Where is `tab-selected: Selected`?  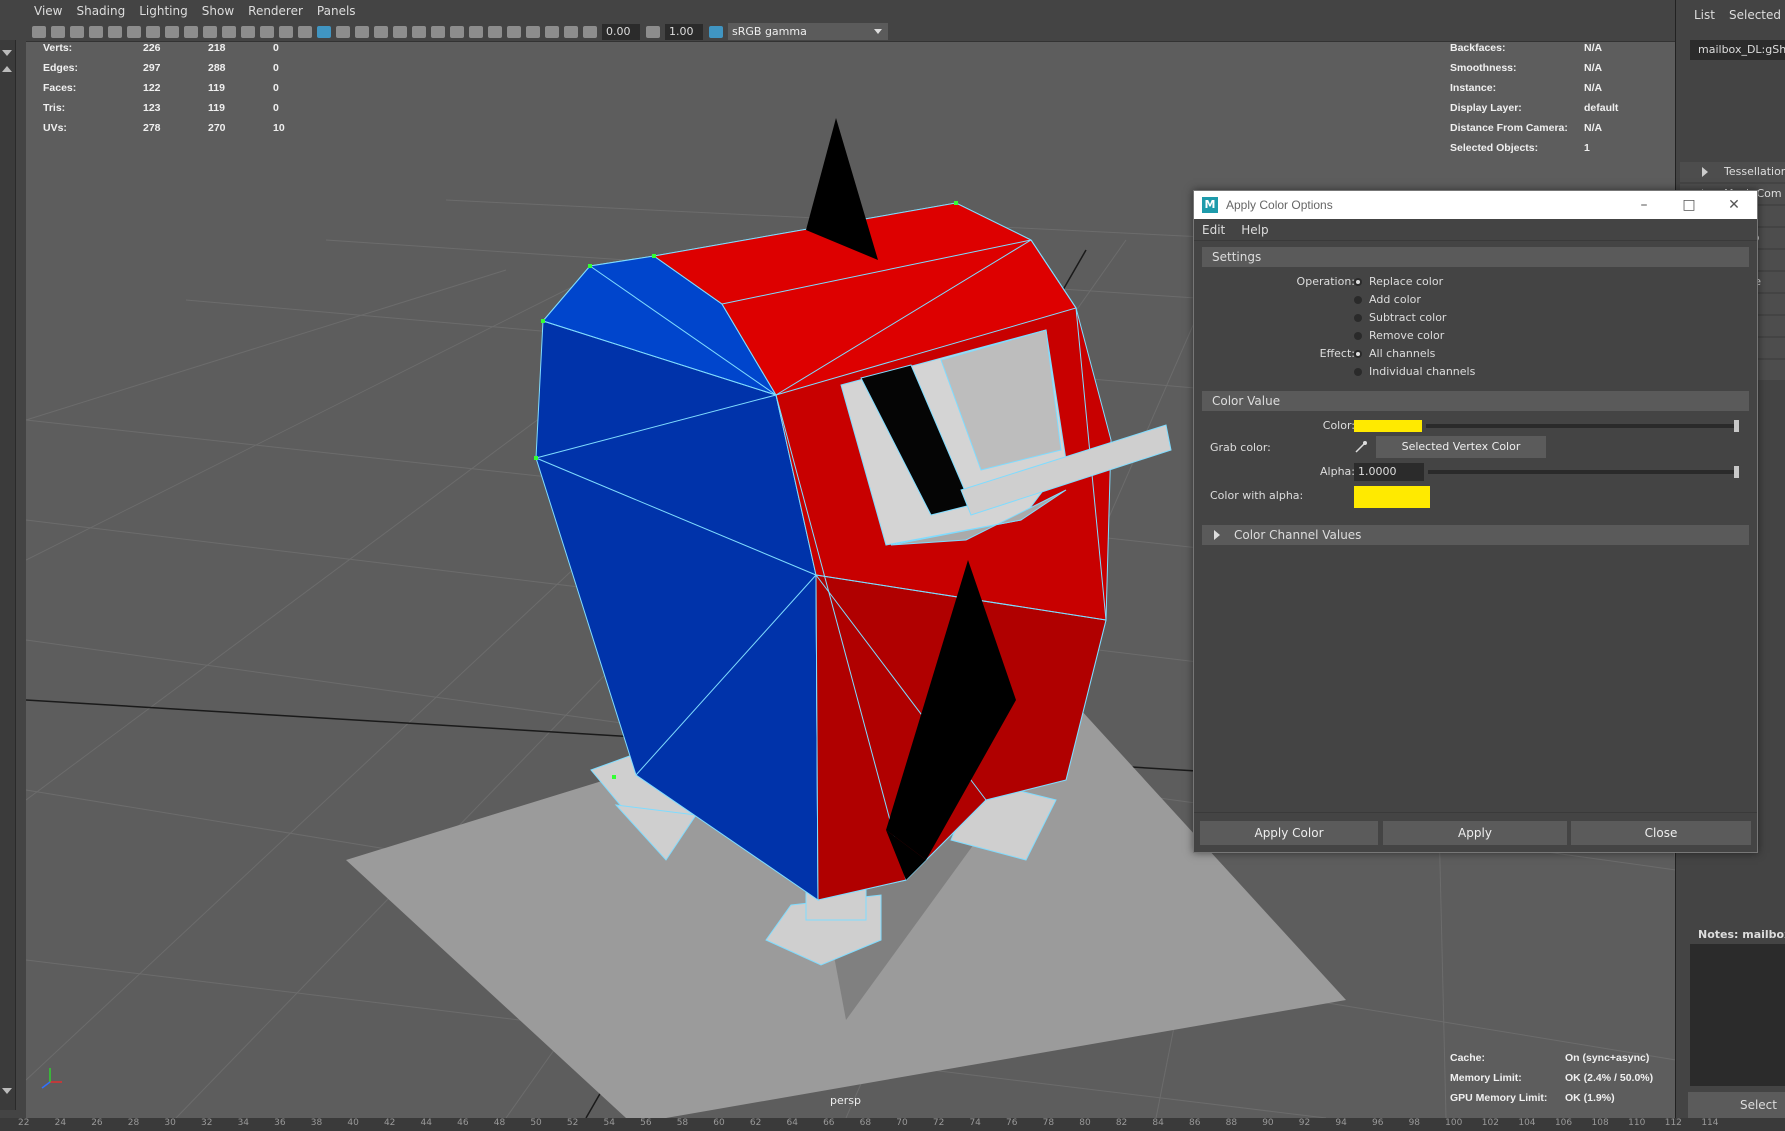
tab-selected: Selected is located at coordinates (1755, 15).